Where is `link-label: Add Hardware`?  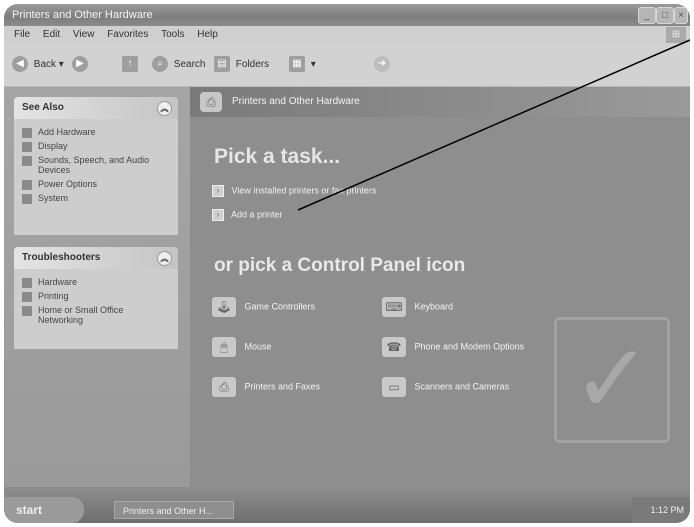 link-label: Add Hardware is located at coordinates (67, 132).